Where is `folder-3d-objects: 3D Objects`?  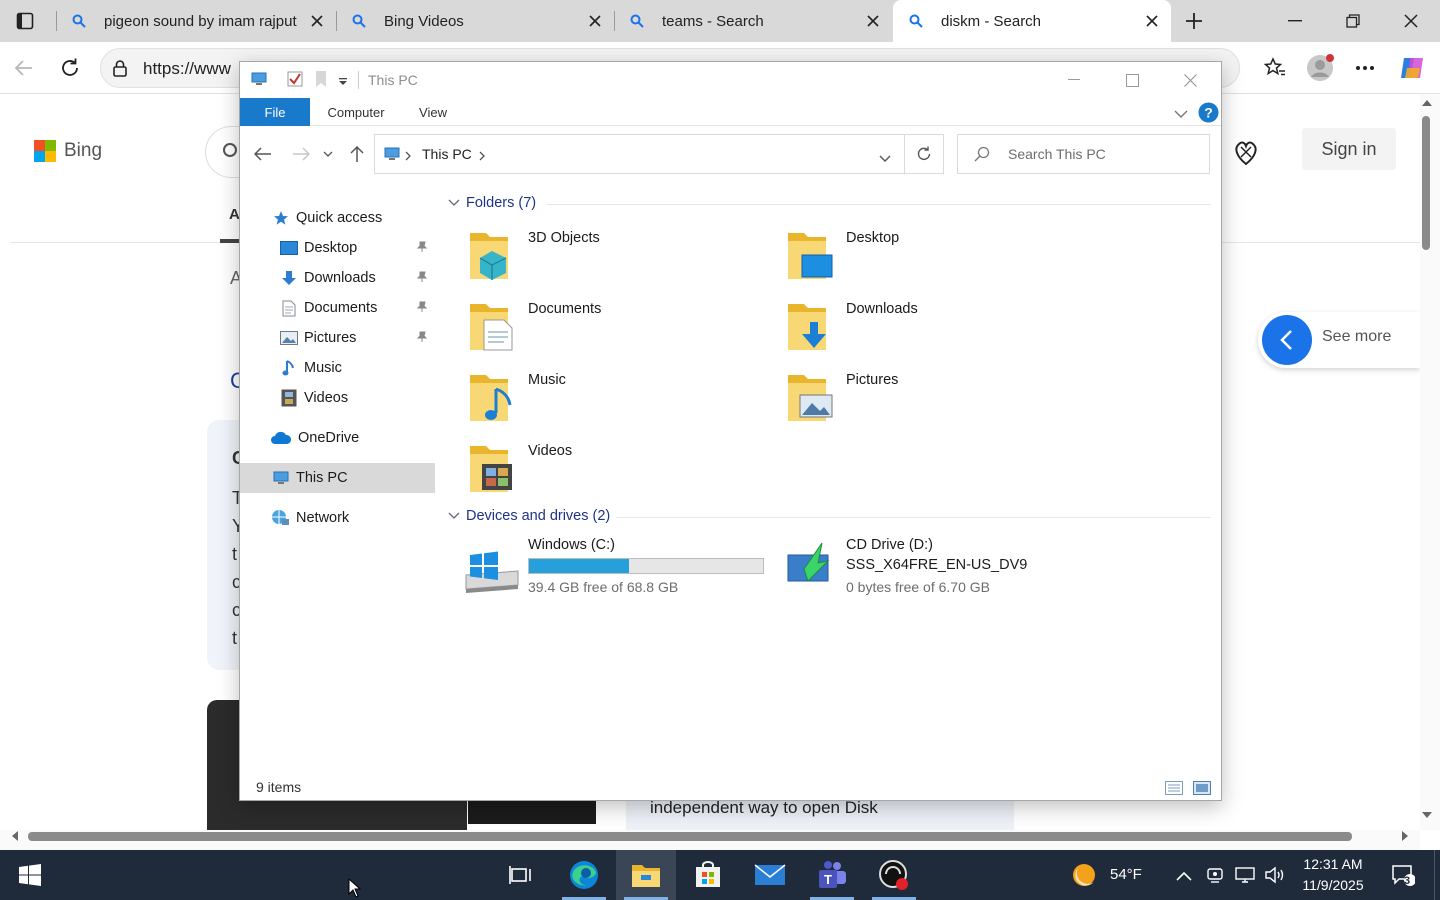
folder-3d-objects: 3D Objects is located at coordinates (586, 258).